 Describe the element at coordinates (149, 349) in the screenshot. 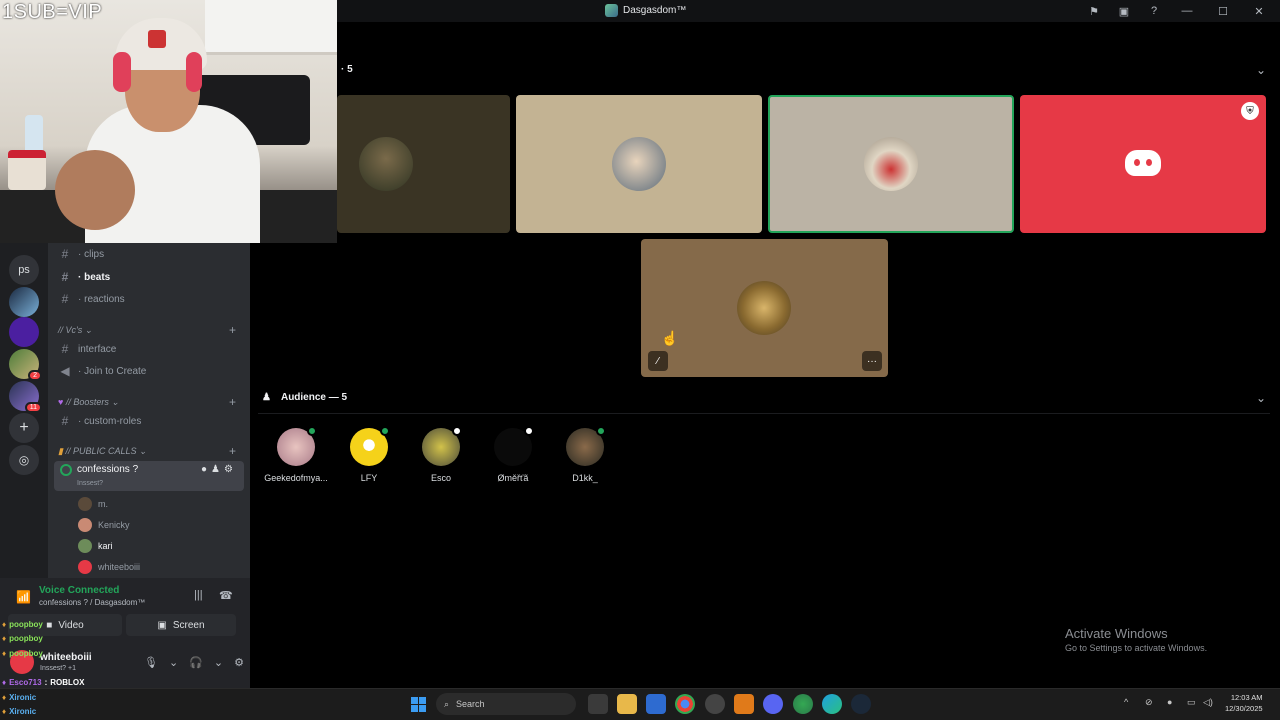

I see `channel-interface: # interface` at that location.